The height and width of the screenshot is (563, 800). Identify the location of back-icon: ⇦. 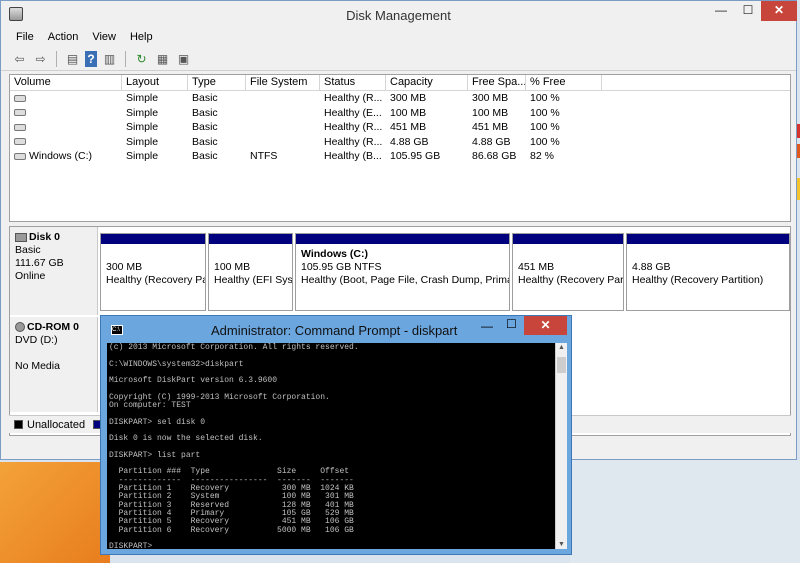
(19, 59).